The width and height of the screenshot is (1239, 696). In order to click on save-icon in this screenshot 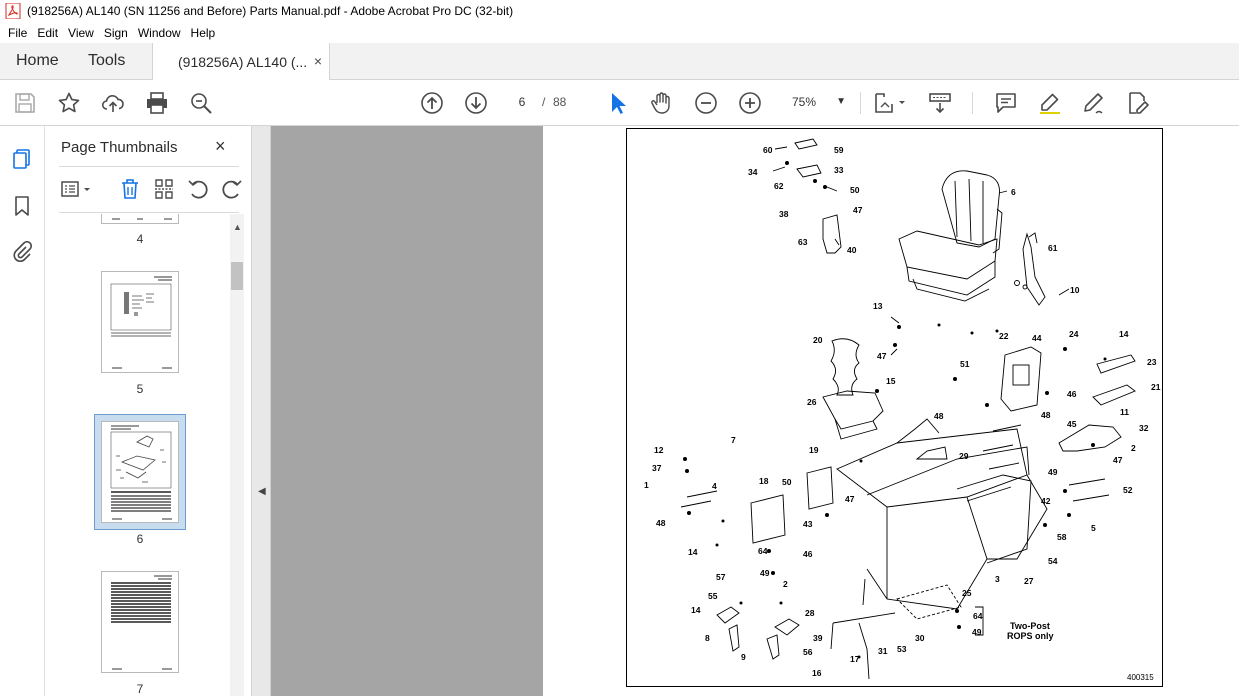, I will do `click(25, 103)`.